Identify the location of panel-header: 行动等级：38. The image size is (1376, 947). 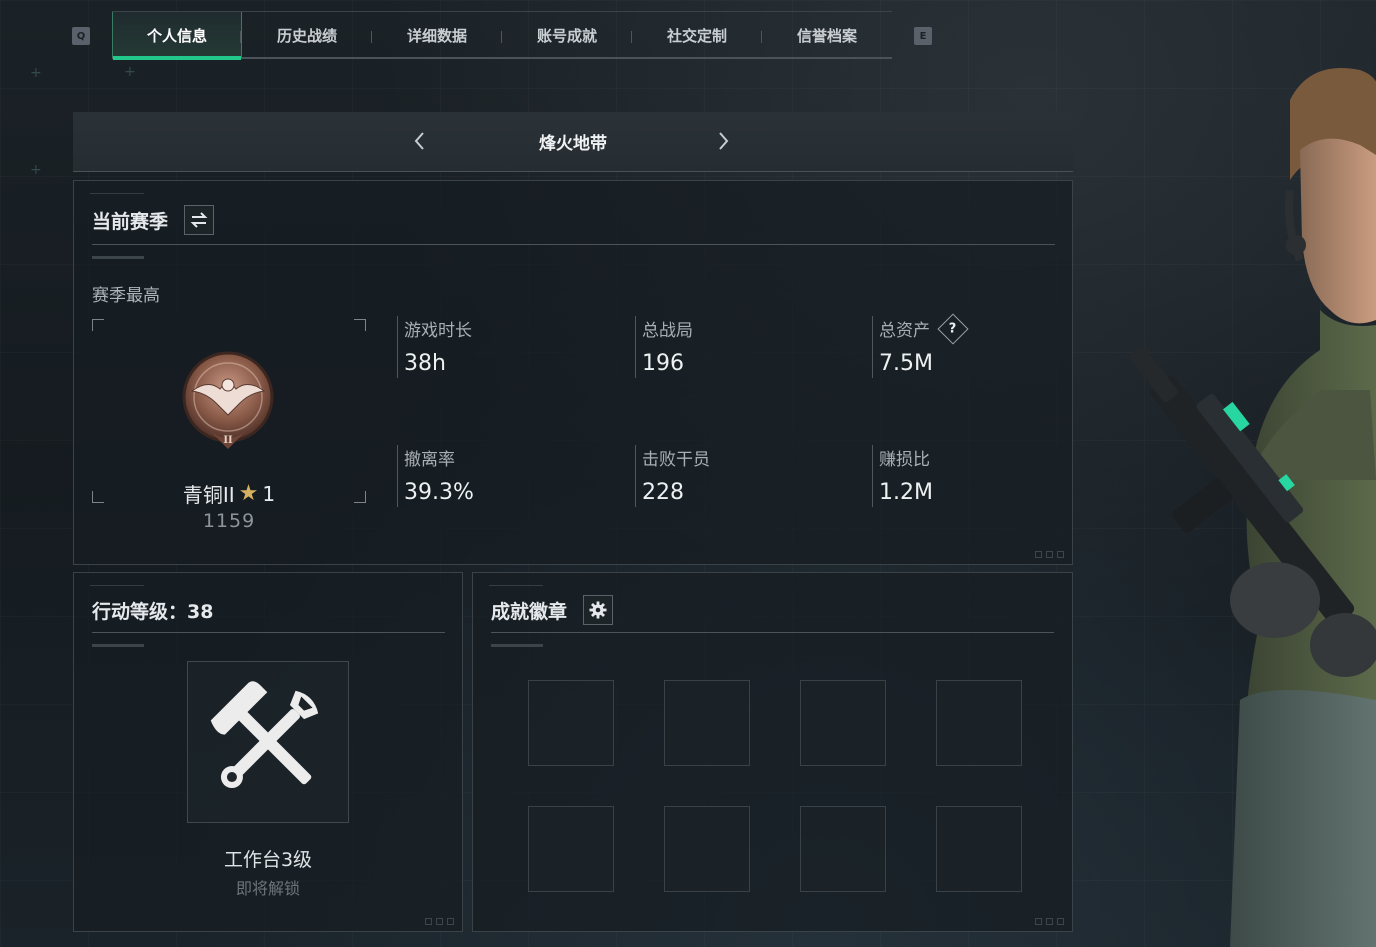
(152, 610).